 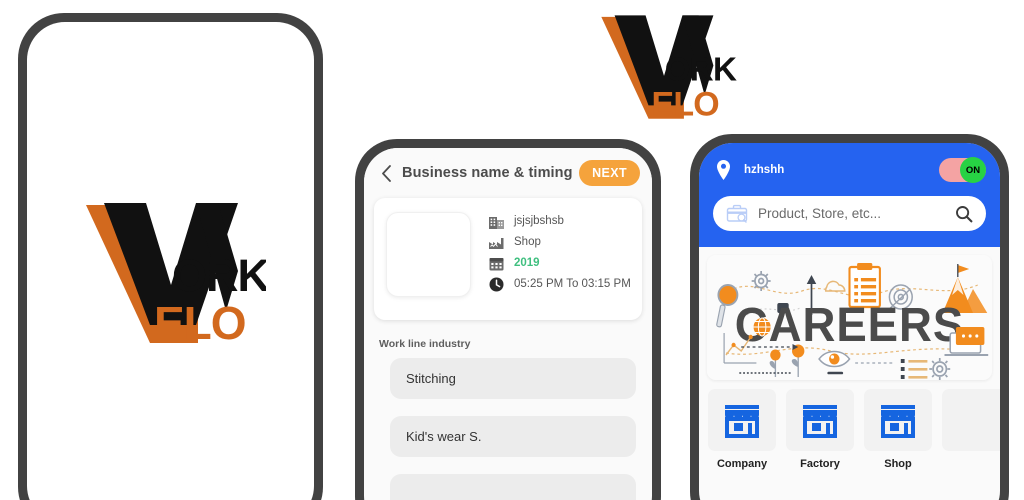 I want to click on category-company: Company, so click(x=742, y=429).